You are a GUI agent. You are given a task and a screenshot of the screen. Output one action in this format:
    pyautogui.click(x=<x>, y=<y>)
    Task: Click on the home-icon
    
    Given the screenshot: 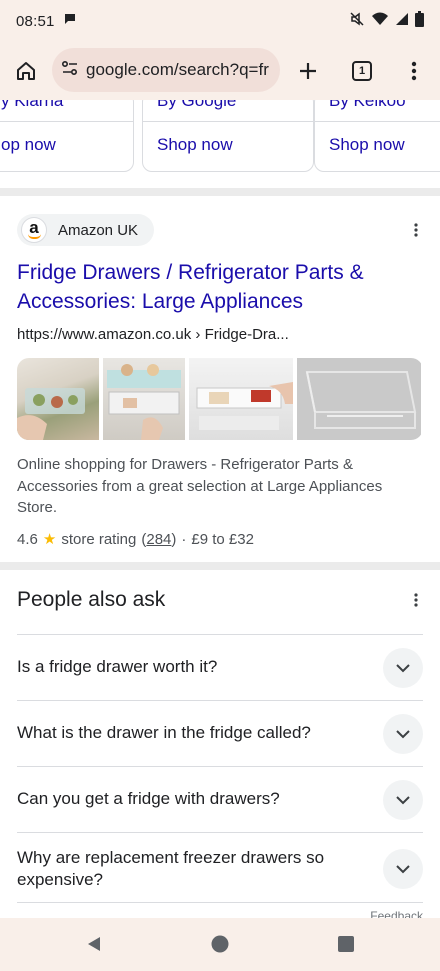 What is the action you would take?
    pyautogui.click(x=26, y=71)
    